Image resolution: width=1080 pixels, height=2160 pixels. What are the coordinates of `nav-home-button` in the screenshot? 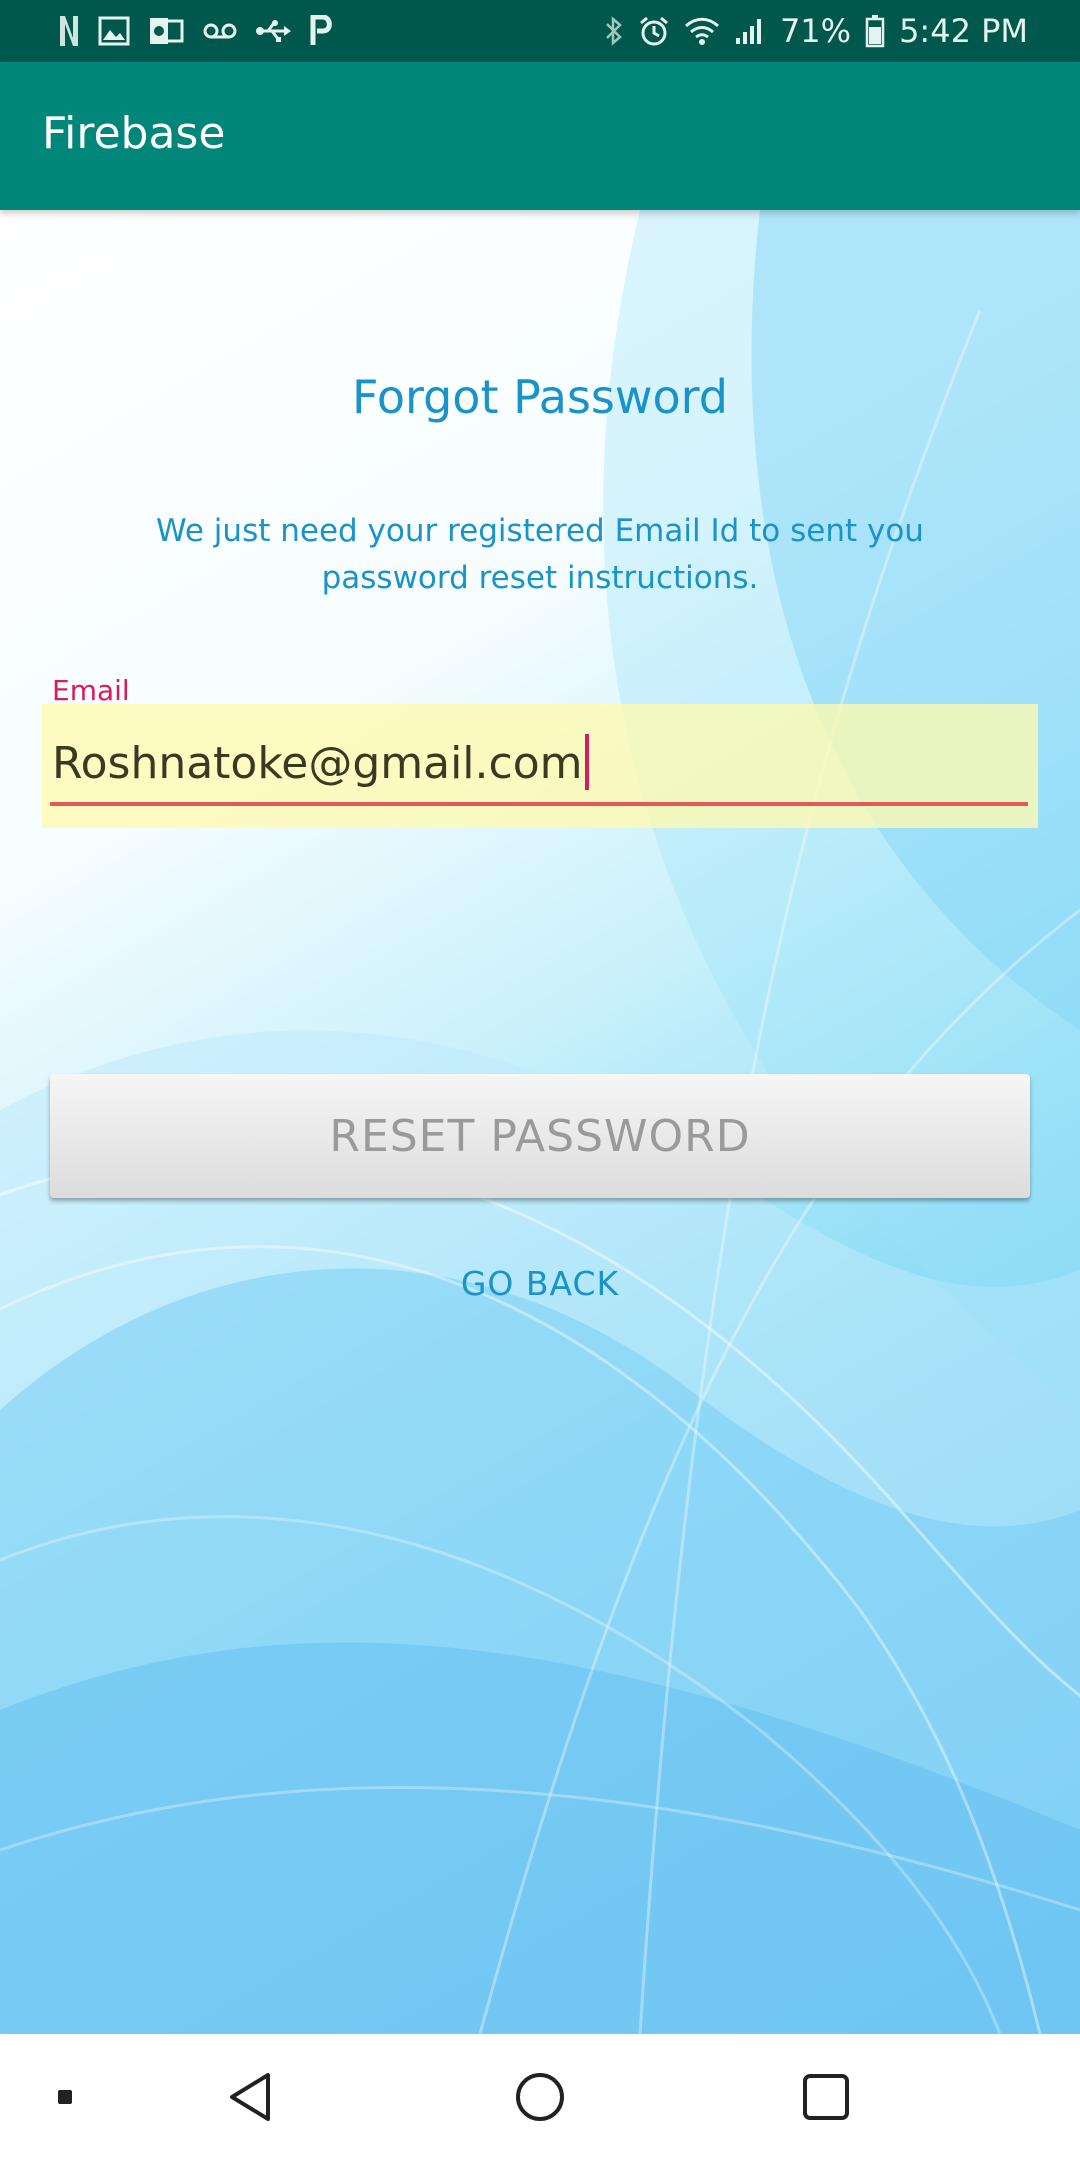 It's located at (540, 2097).